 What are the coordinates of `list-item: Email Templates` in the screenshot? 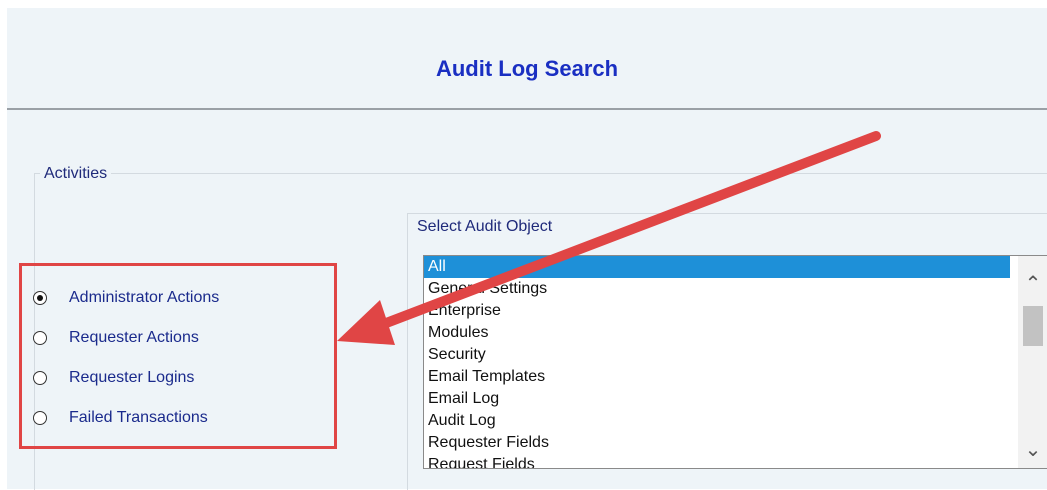 It's located at (717, 377).